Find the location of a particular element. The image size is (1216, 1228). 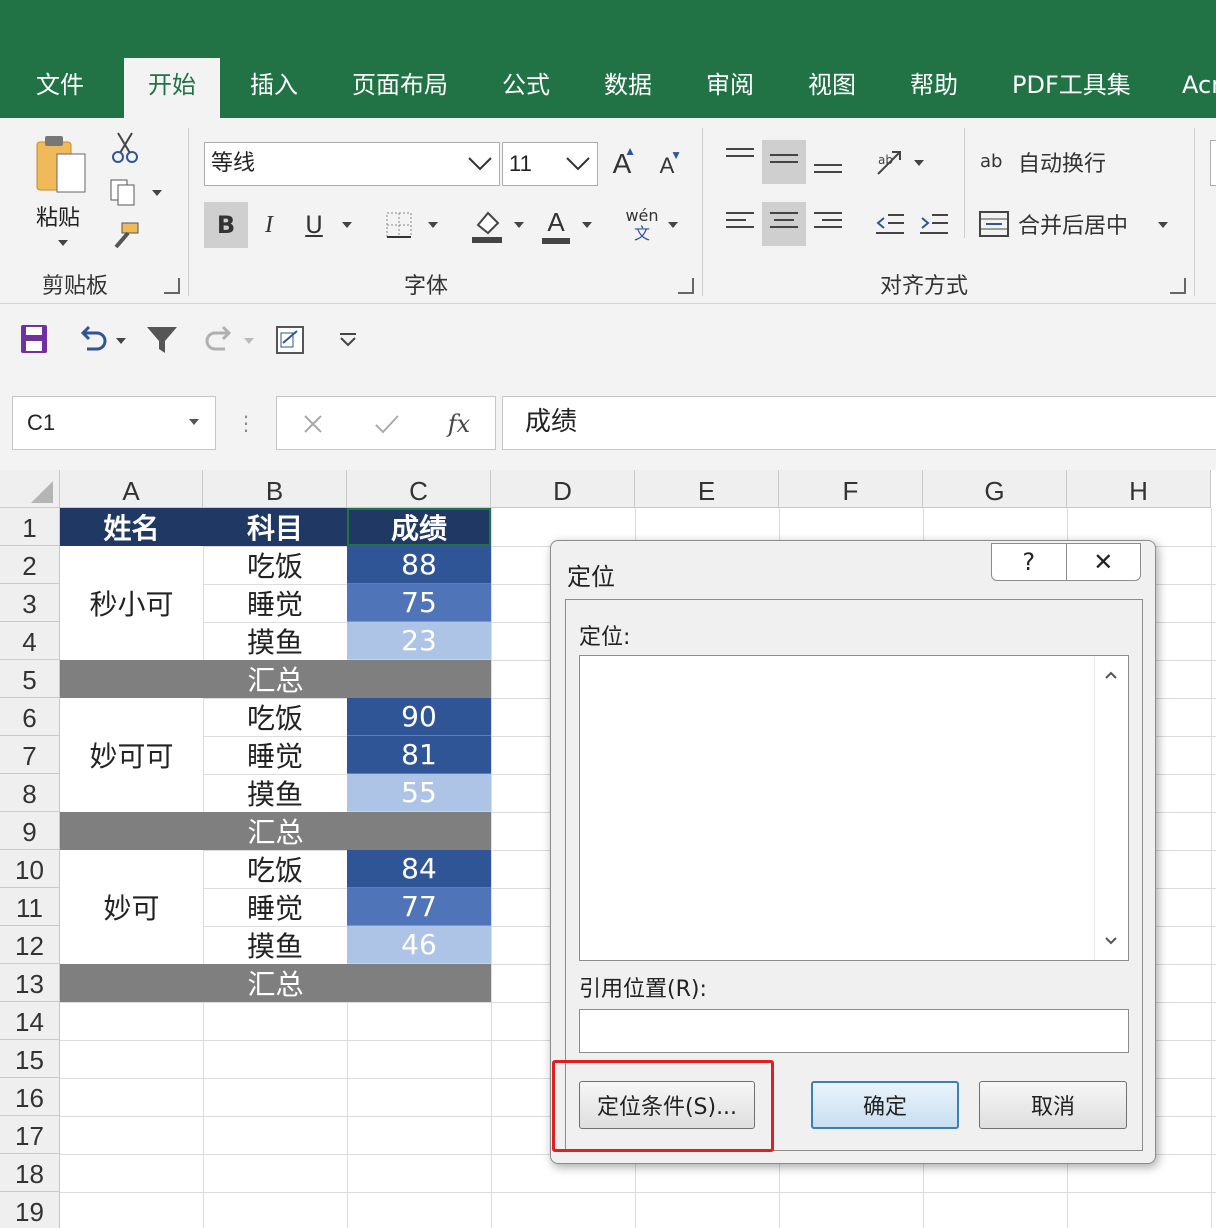

tab-6: 审阅 is located at coordinates (730, 88).